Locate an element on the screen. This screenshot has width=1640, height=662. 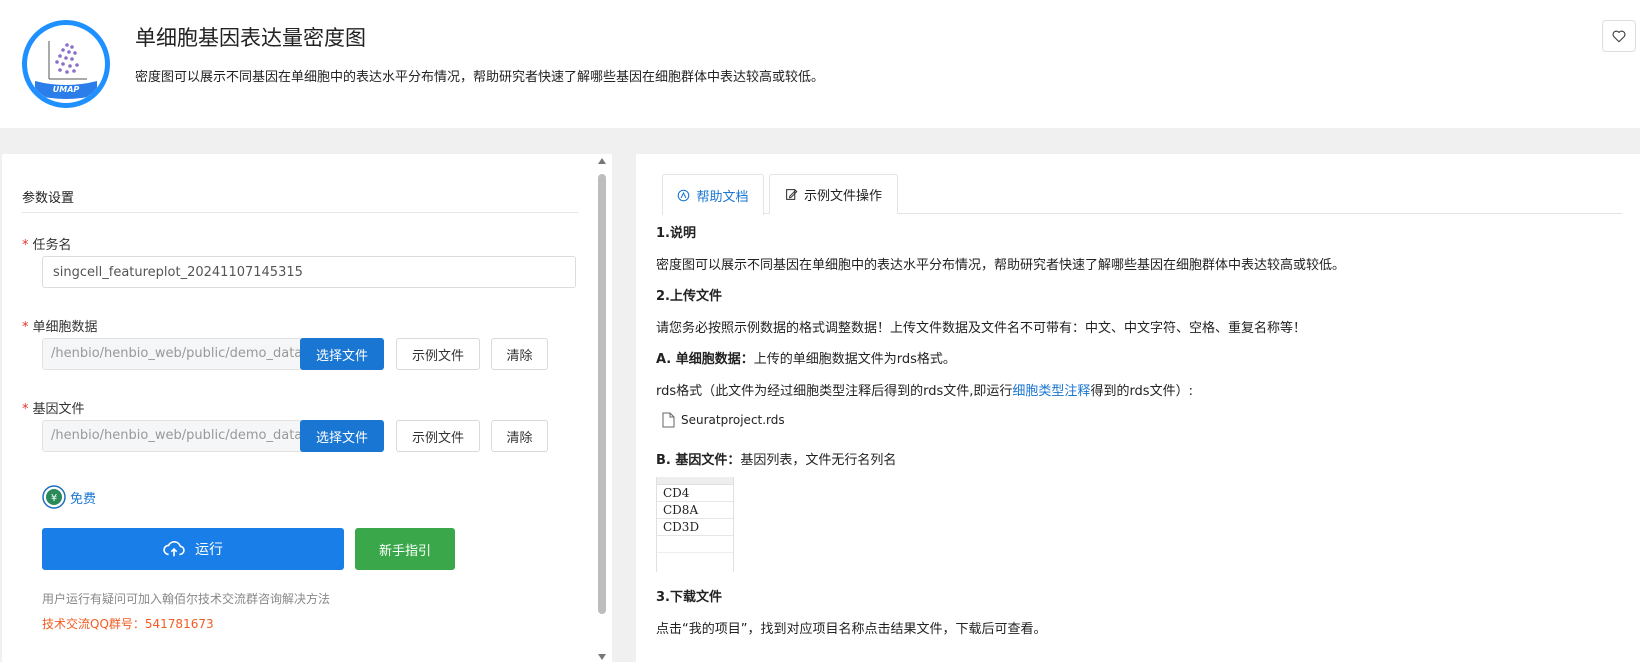
gene-file-choose-button: 选择文件 is located at coordinates (342, 436).